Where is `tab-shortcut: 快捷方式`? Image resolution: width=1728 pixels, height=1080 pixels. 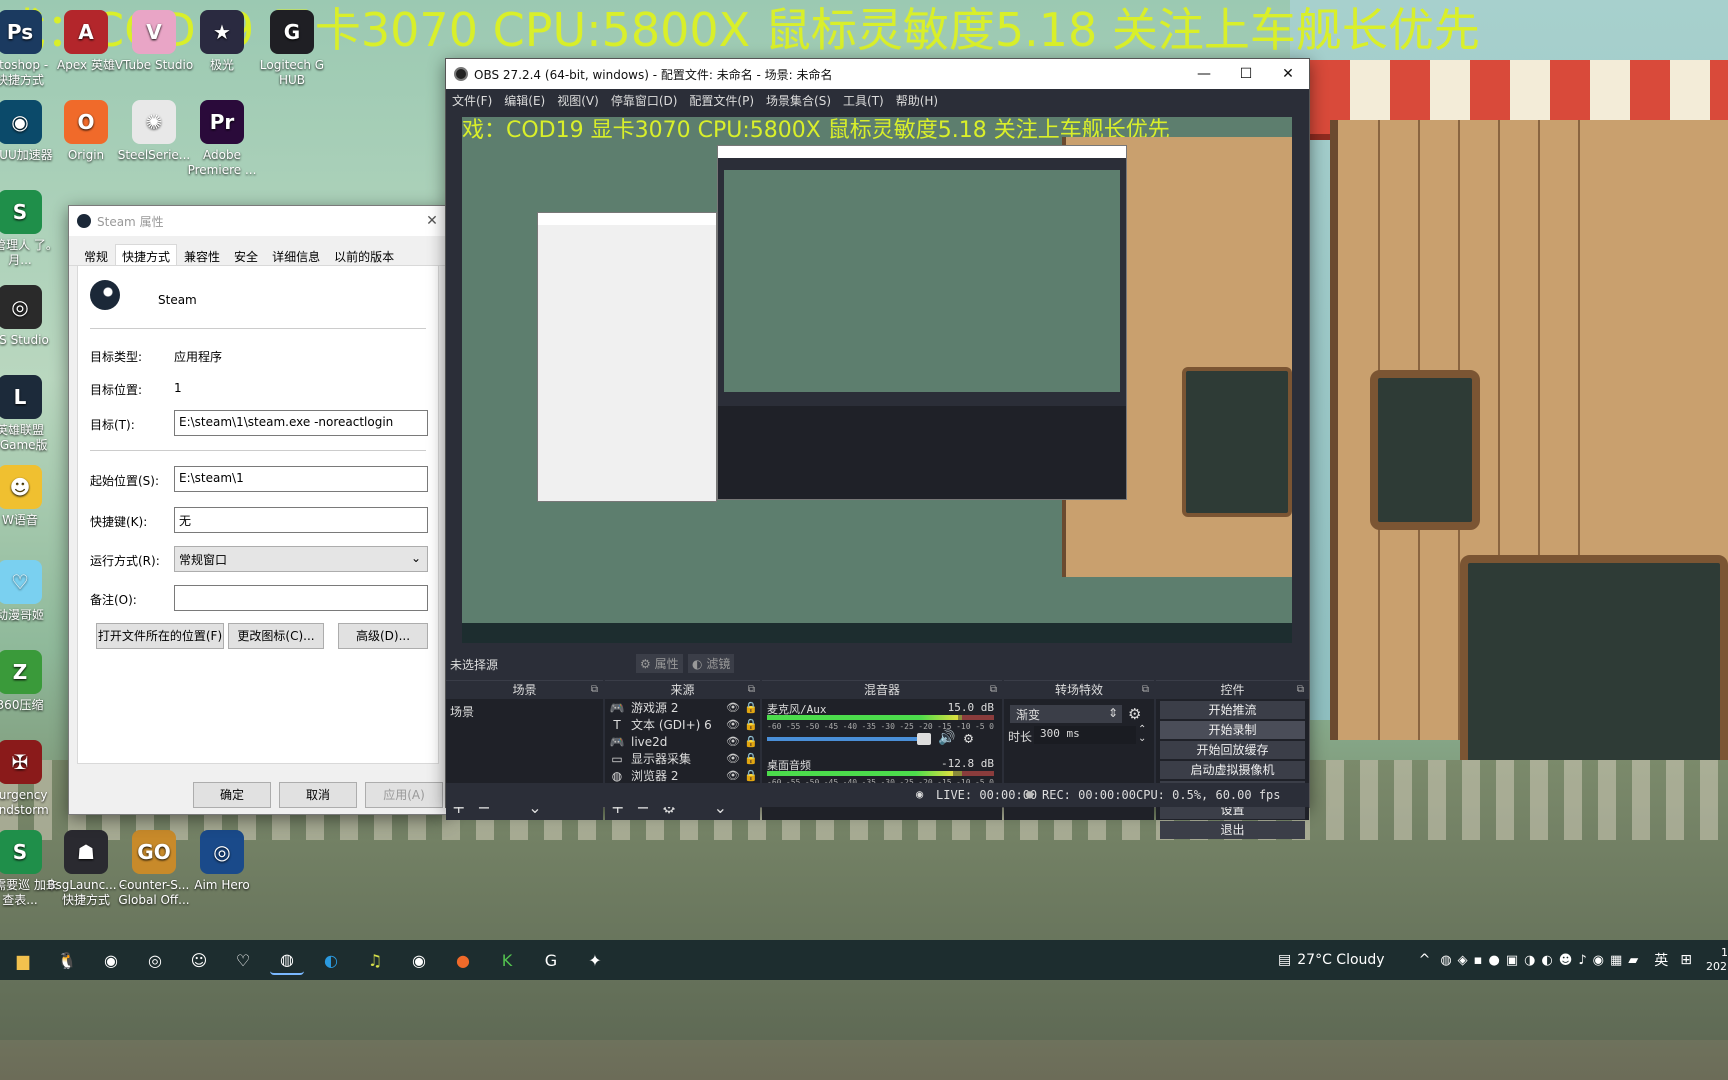 tab-shortcut: 快捷方式 is located at coordinates (146, 254).